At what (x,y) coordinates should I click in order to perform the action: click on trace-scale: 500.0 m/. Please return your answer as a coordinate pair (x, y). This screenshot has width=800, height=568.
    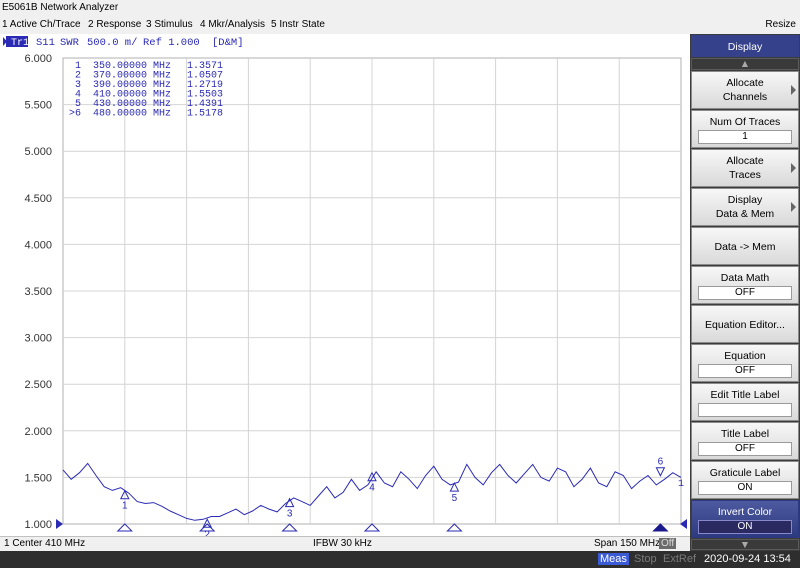
    Looking at the image, I should click on (112, 43).